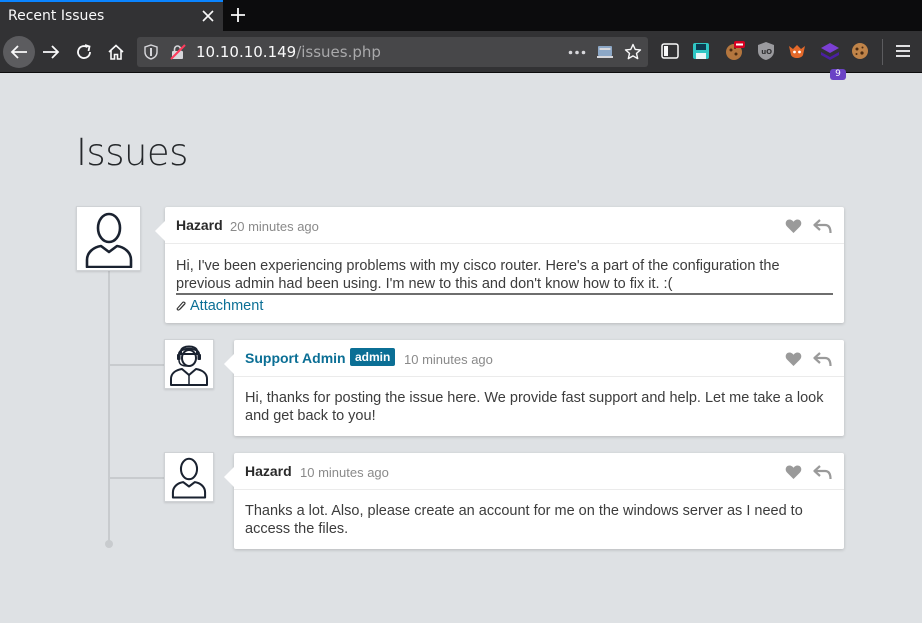  I want to click on reload-icon, so click(84, 51).